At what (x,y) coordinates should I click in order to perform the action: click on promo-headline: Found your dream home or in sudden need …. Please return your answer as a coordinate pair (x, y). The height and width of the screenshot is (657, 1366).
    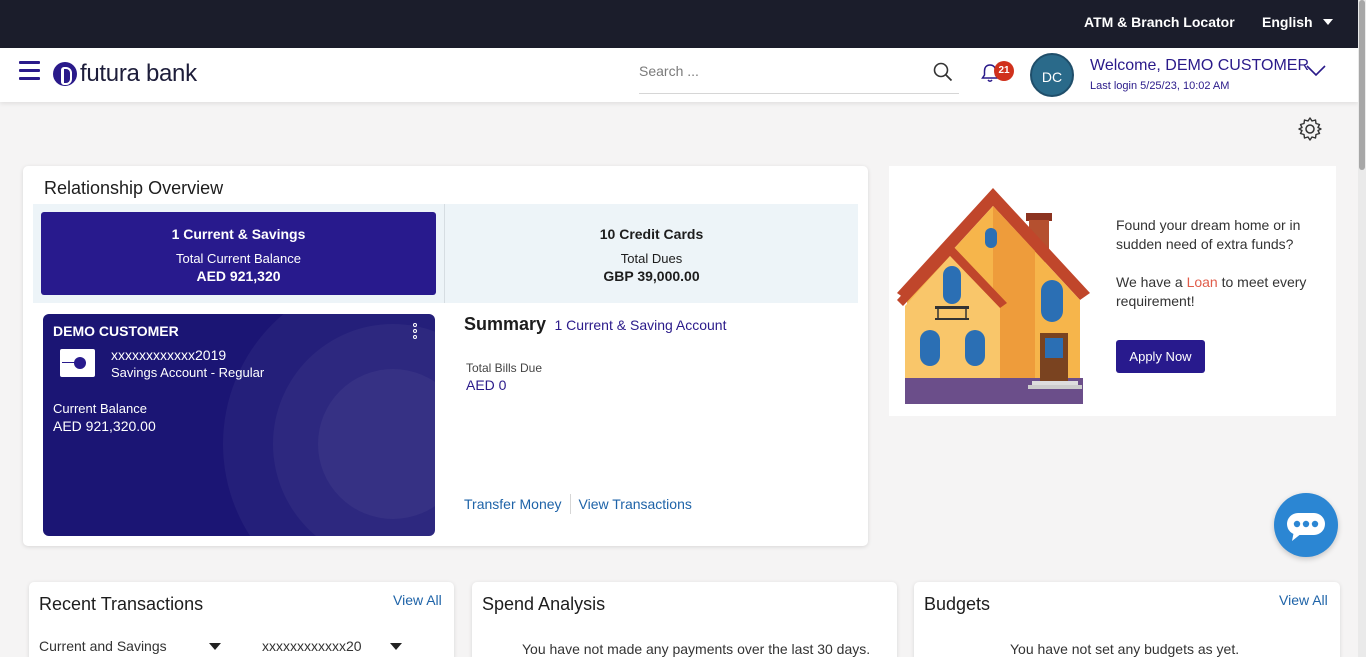
    Looking at the image, I should click on (1208, 234).